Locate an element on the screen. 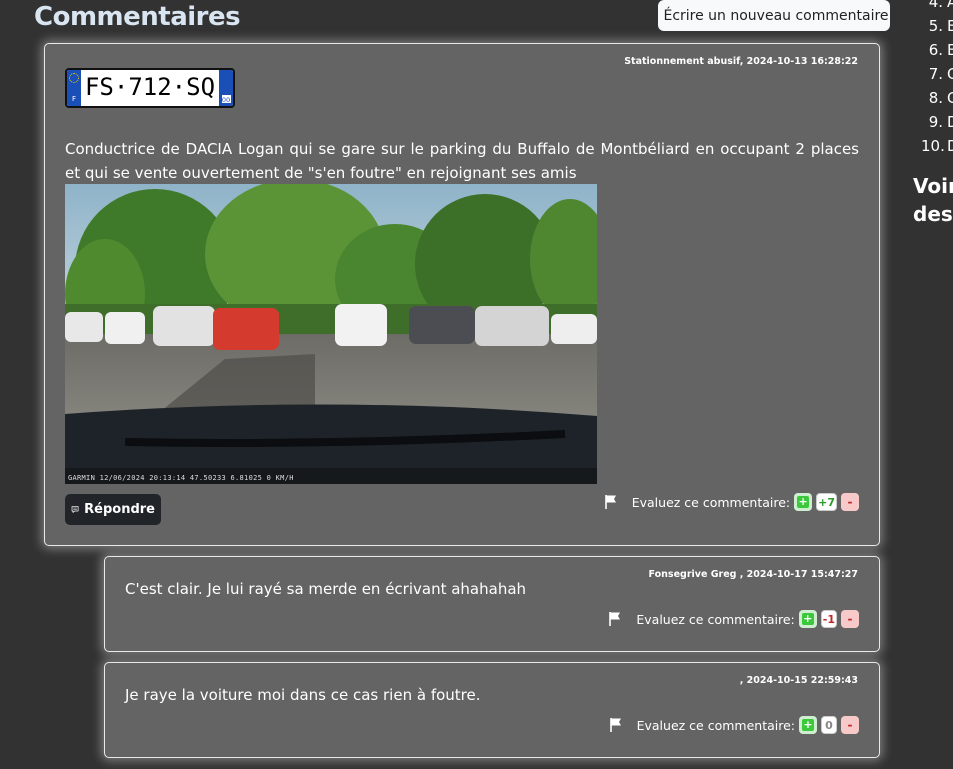  page-title: Commentaires is located at coordinates (137, 17).